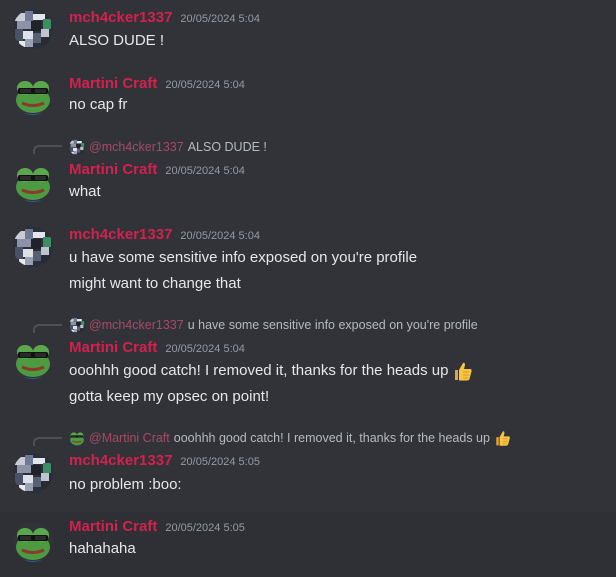 The width and height of the screenshot is (616, 577). I want to click on message-text: ALSO DUDE !, so click(117, 40).